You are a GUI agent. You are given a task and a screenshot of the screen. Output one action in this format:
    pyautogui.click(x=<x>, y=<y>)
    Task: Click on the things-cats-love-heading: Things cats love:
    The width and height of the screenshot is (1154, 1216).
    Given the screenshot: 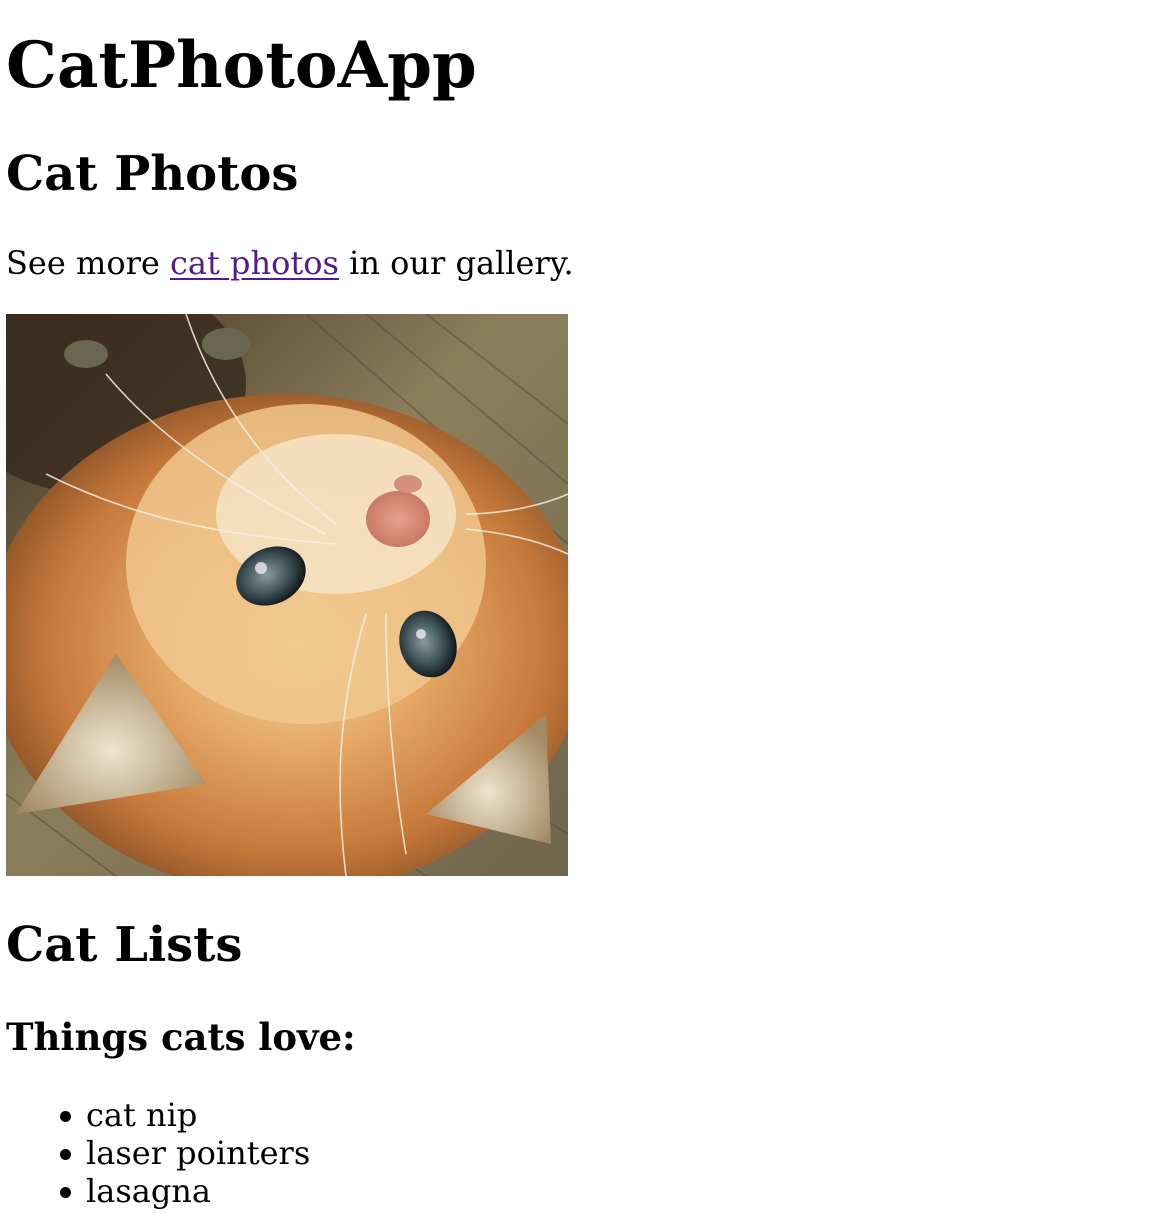 What is the action you would take?
    pyautogui.click(x=181, y=1037)
    